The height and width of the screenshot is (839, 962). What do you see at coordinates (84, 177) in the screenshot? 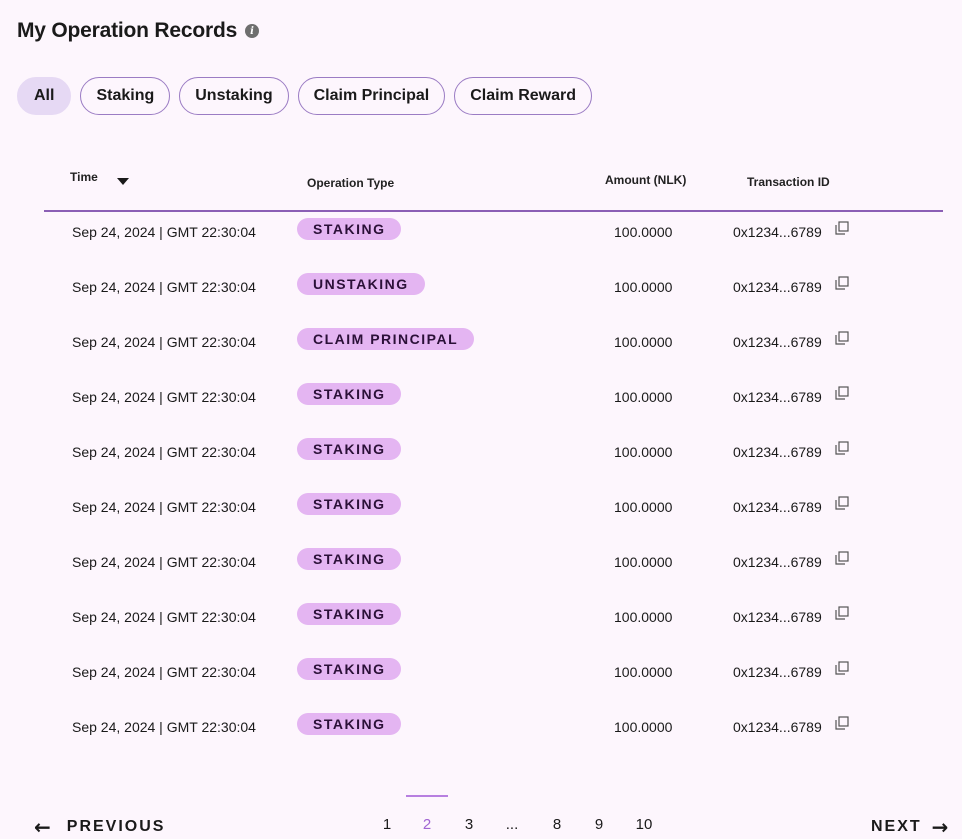
I see `column-header-time: Time` at bounding box center [84, 177].